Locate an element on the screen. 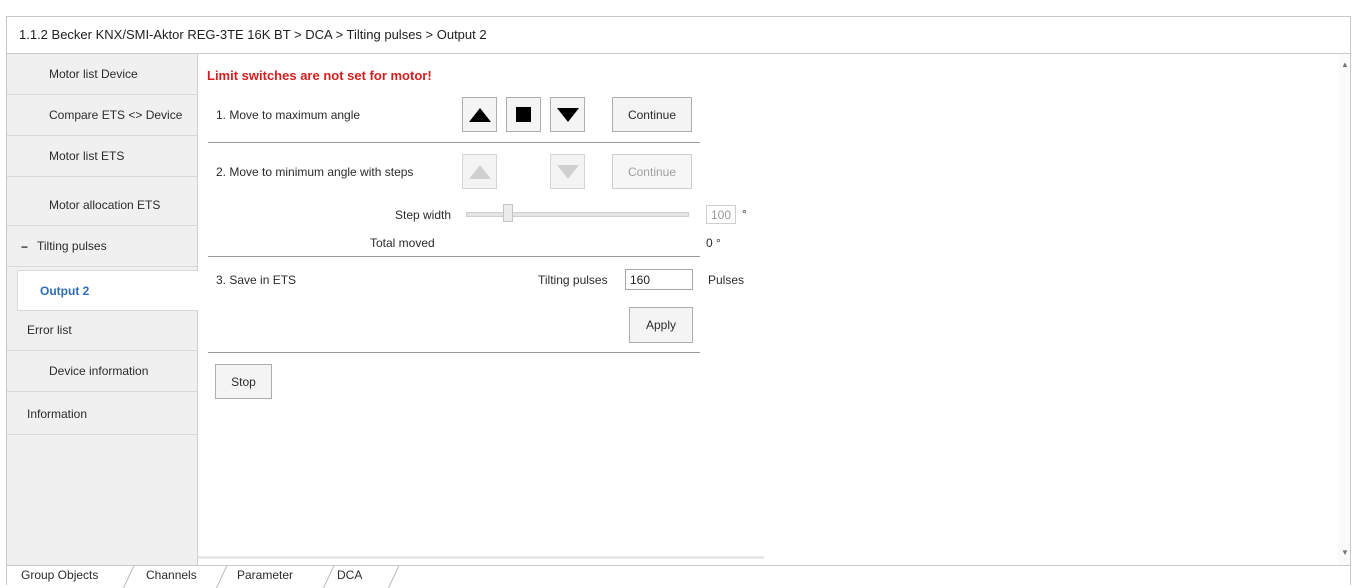 The height and width of the screenshot is (588, 1357). sidebar-item-motor-allocation-ets: Motor allocation ETS is located at coordinates (102, 205).